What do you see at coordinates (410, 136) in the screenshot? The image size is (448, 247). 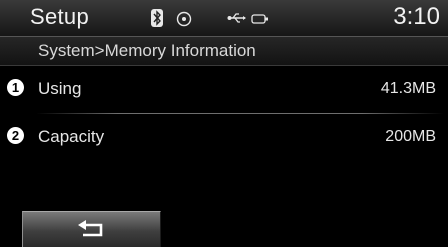 I see `item-value: 200MB` at bounding box center [410, 136].